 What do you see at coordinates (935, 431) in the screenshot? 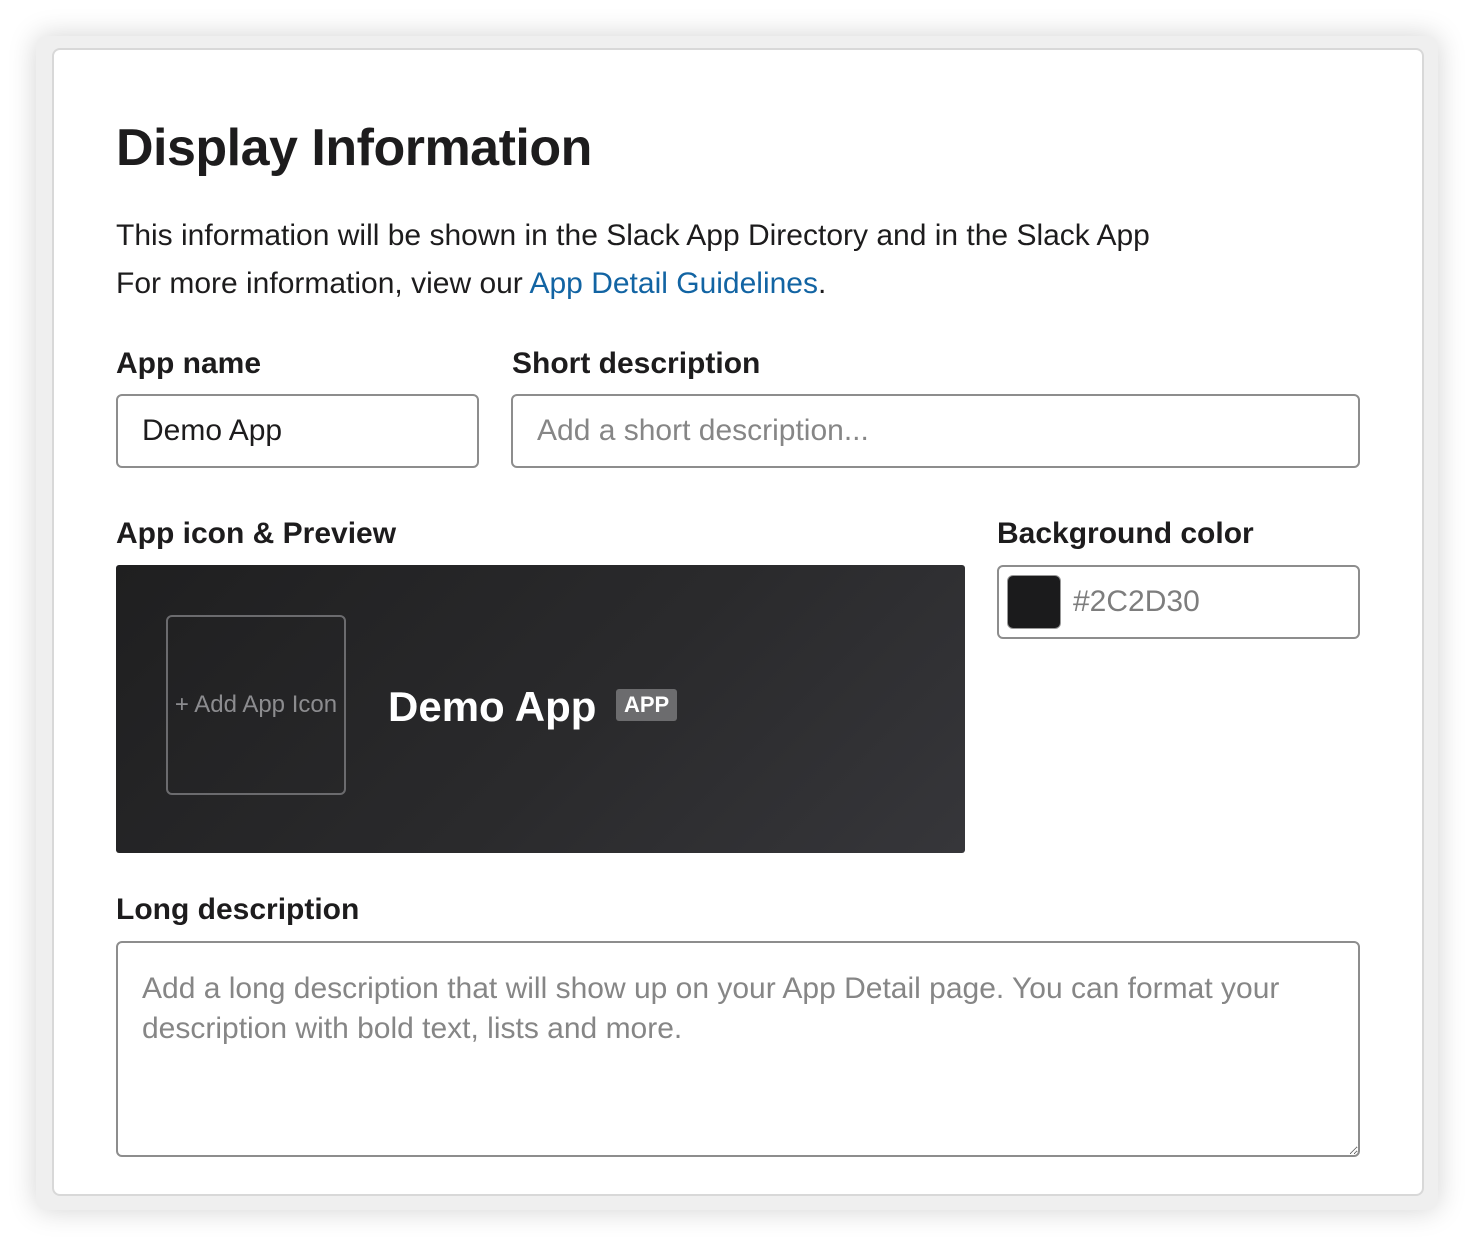
I see `short-description-input` at bounding box center [935, 431].